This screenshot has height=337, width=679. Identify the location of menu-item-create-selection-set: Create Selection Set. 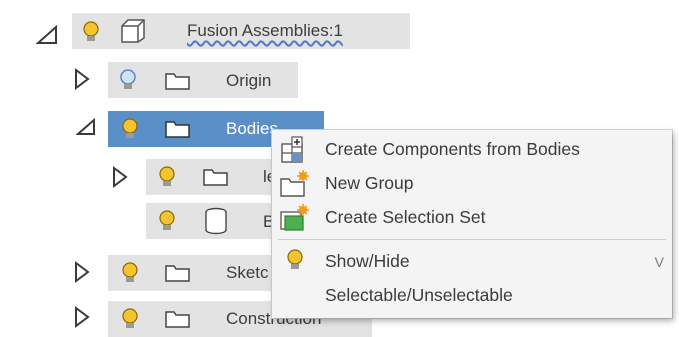
(472, 217).